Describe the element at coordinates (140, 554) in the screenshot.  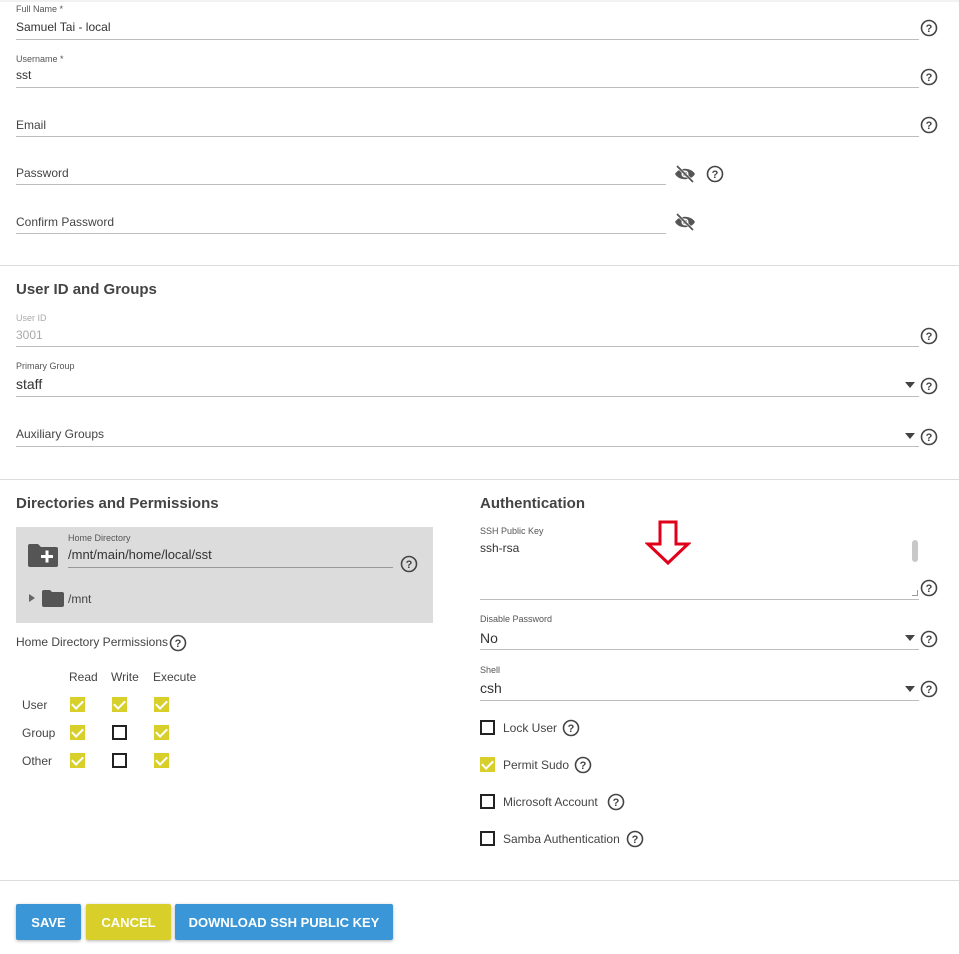
I see `home-directory-input: /mnt/main/home/local/sst` at that location.